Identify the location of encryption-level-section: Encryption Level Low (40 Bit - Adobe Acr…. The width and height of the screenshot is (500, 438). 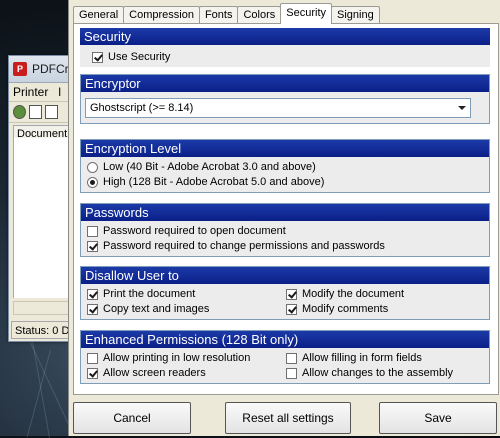
(285, 166).